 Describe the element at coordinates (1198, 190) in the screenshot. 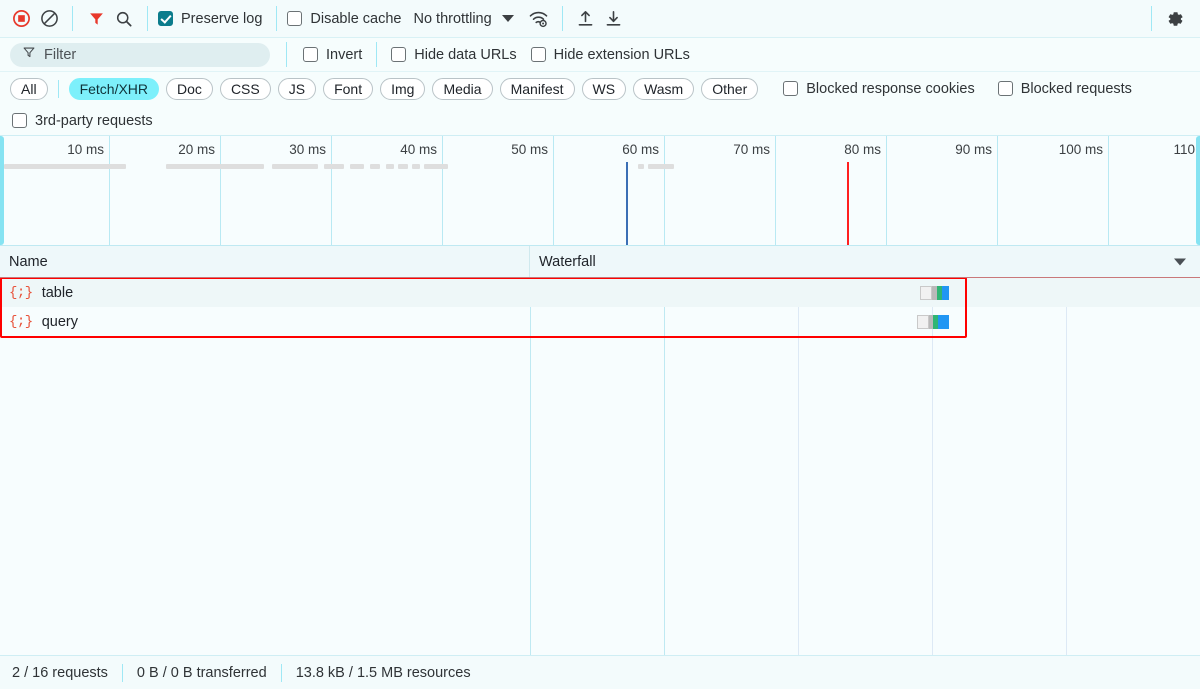

I see `overview-selection-handle-right` at that location.